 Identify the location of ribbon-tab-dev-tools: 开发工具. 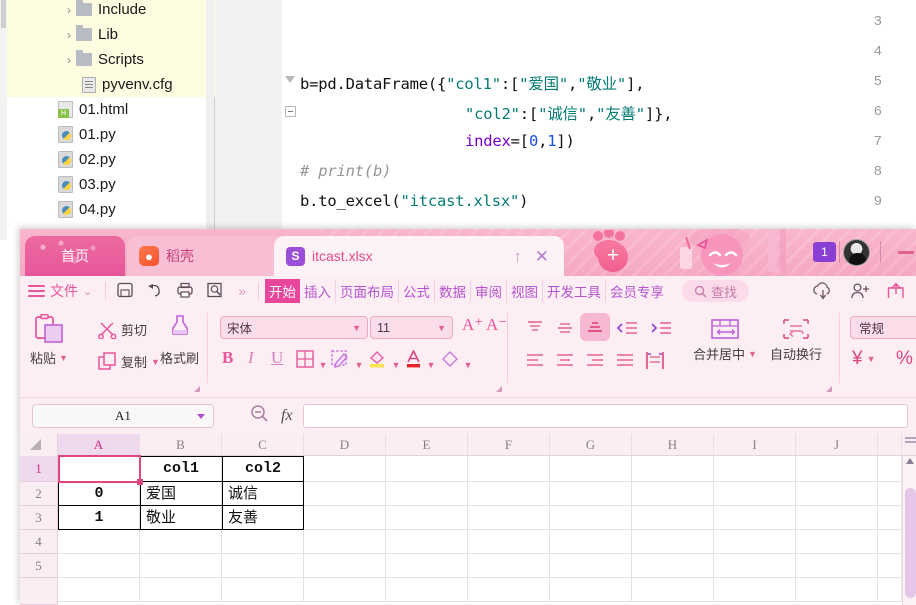
(575, 291).